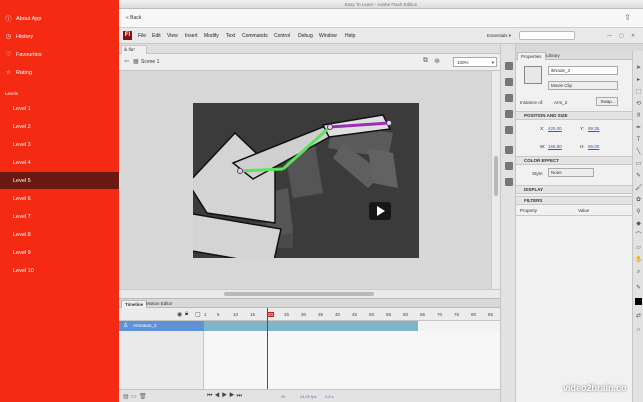  What do you see at coordinates (305, 36) in the screenshot?
I see `menu-debug: Debug` at bounding box center [305, 36].